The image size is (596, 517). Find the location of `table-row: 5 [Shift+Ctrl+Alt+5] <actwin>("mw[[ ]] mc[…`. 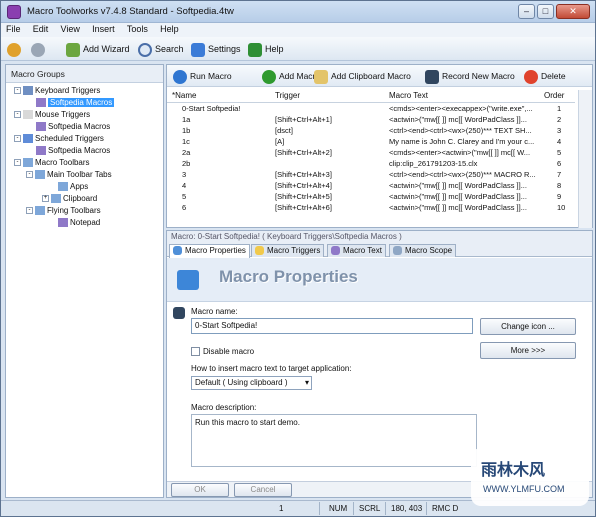

table-row: 5 [Shift+Ctrl+Alt+5] <actwin>("mw[[ ]] mc[… is located at coordinates (371, 196).